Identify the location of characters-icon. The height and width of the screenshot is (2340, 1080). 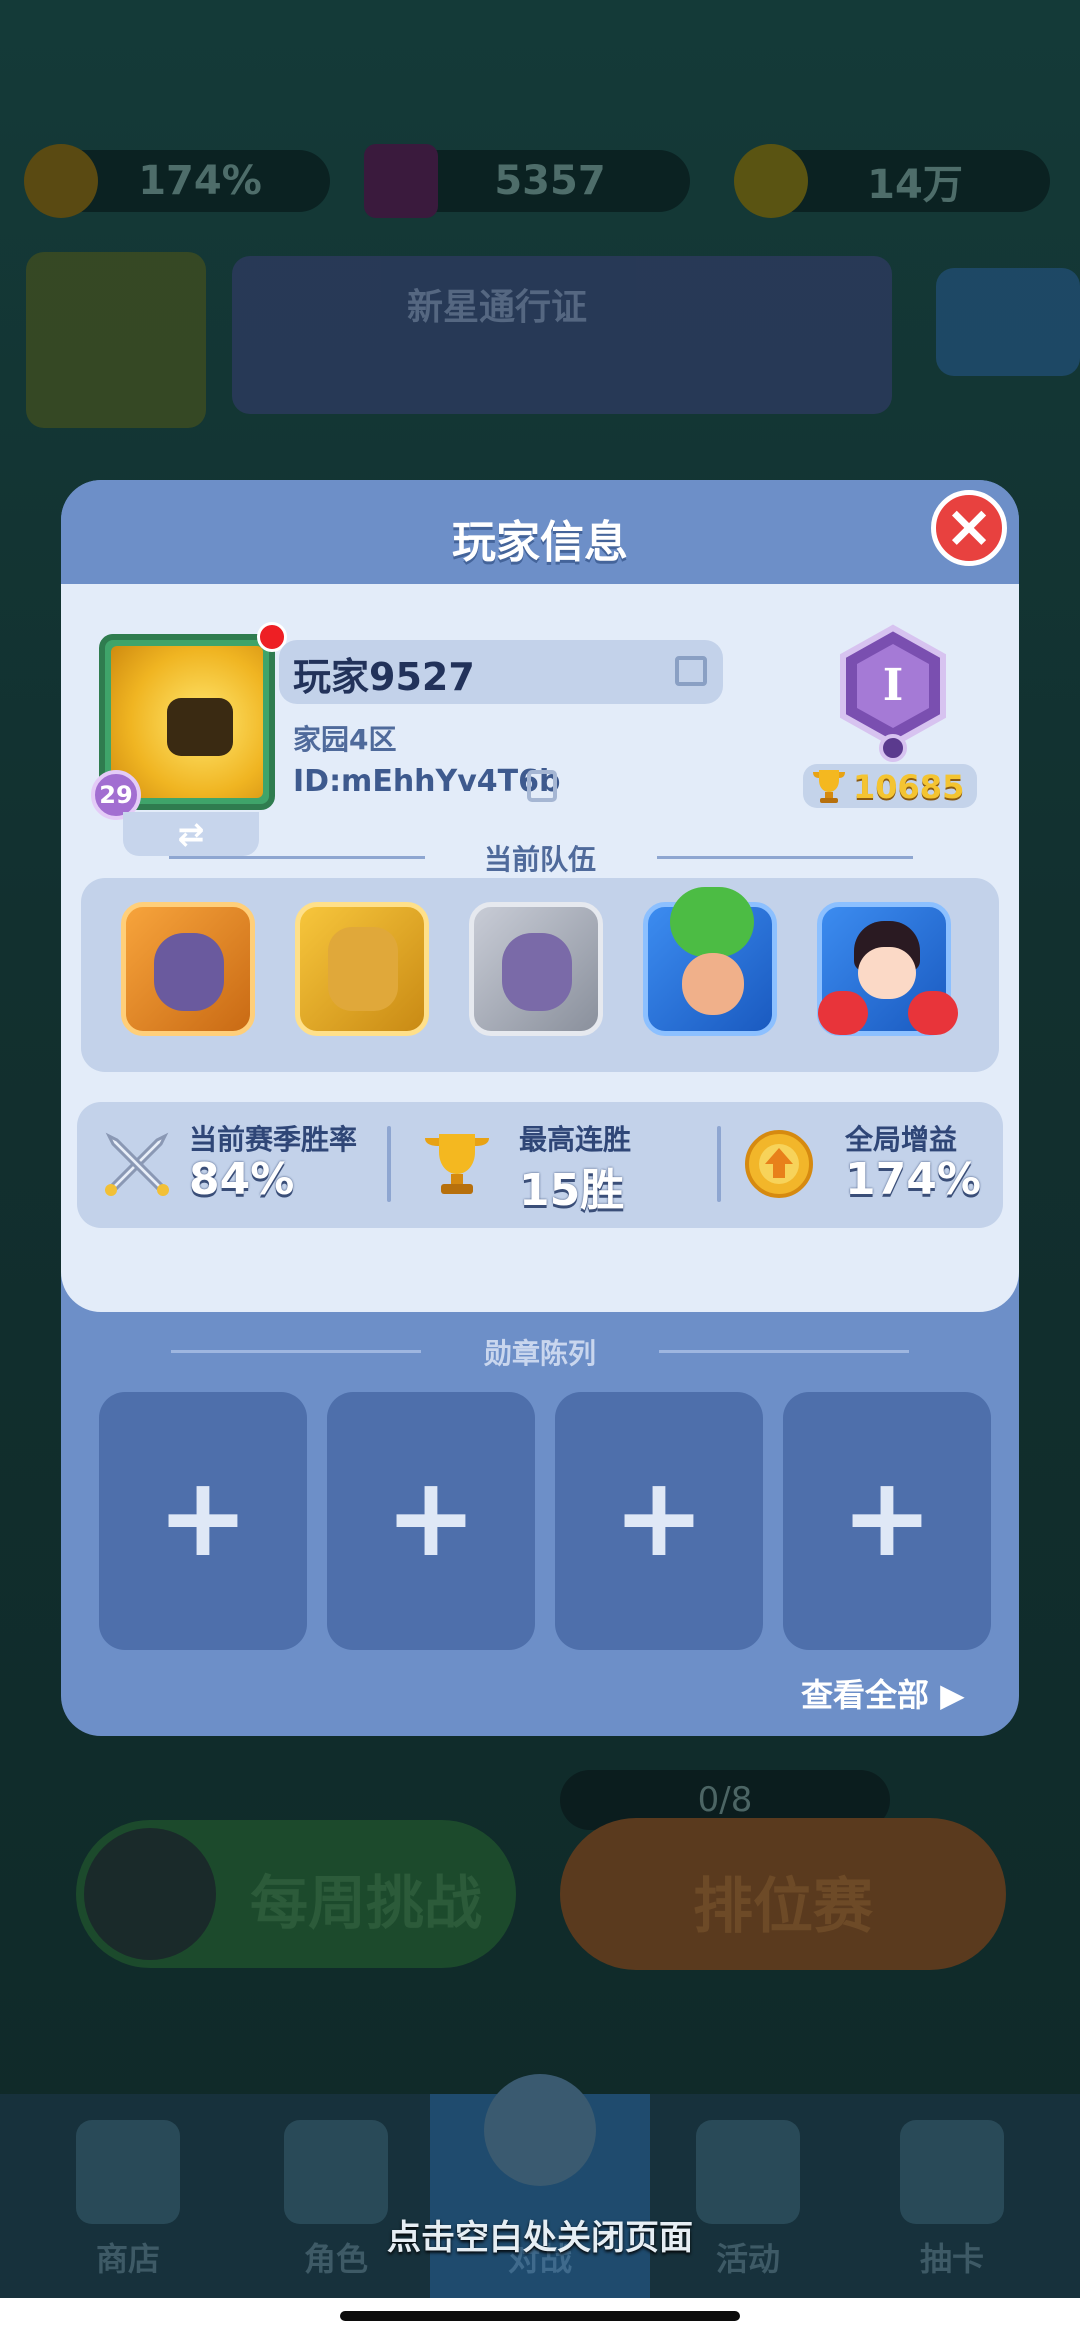
(336, 2172).